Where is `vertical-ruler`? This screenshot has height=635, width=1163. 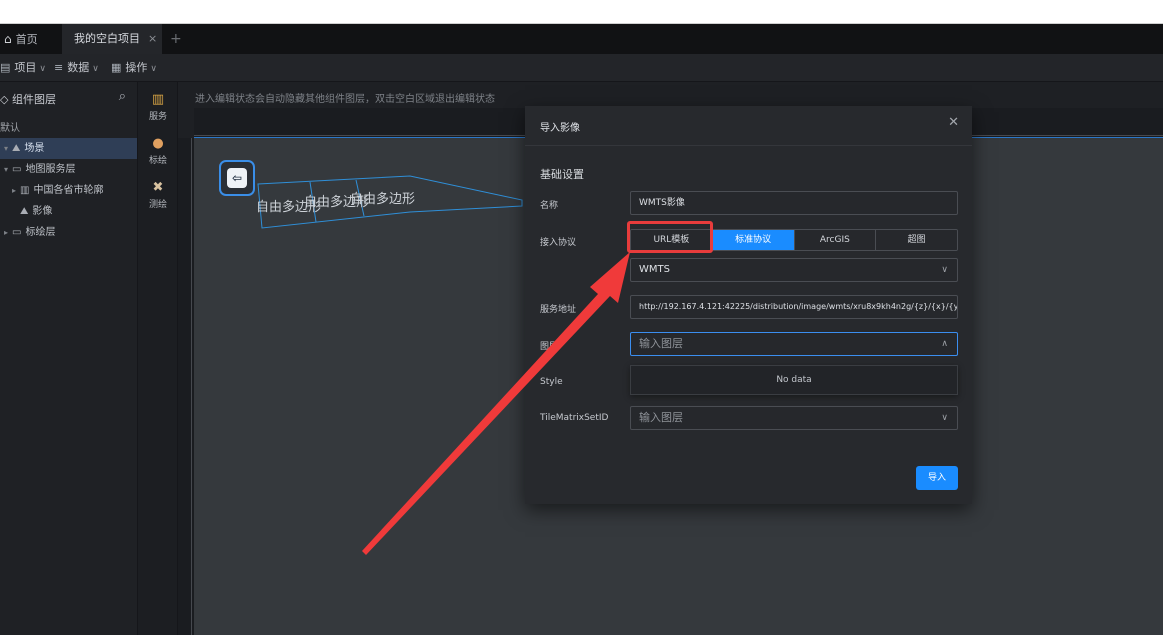
vertical-ruler is located at coordinates (186, 386).